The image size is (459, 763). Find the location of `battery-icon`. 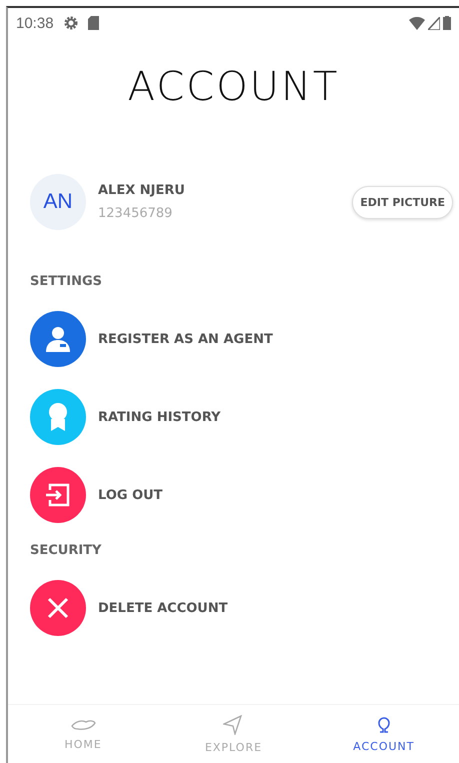

battery-icon is located at coordinates (447, 23).